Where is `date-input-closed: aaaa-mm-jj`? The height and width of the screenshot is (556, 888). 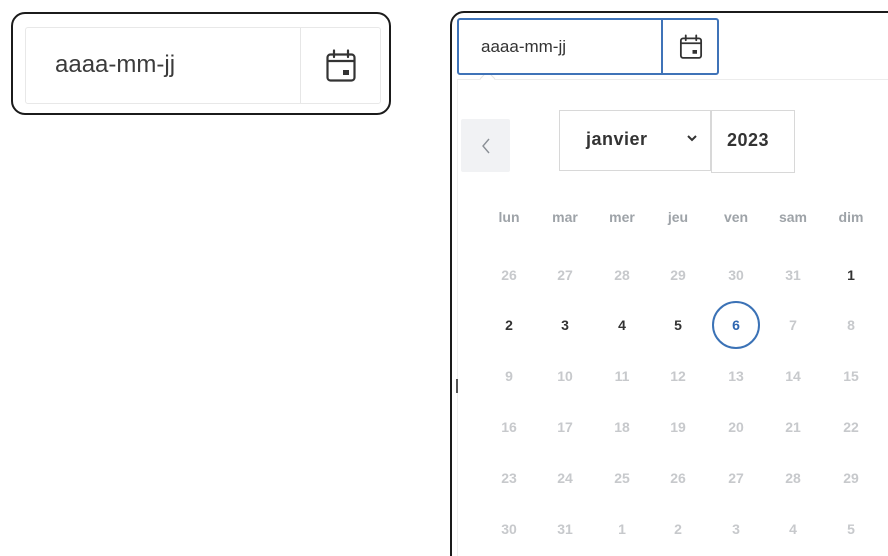
date-input-closed: aaaa-mm-jj is located at coordinates (203, 65).